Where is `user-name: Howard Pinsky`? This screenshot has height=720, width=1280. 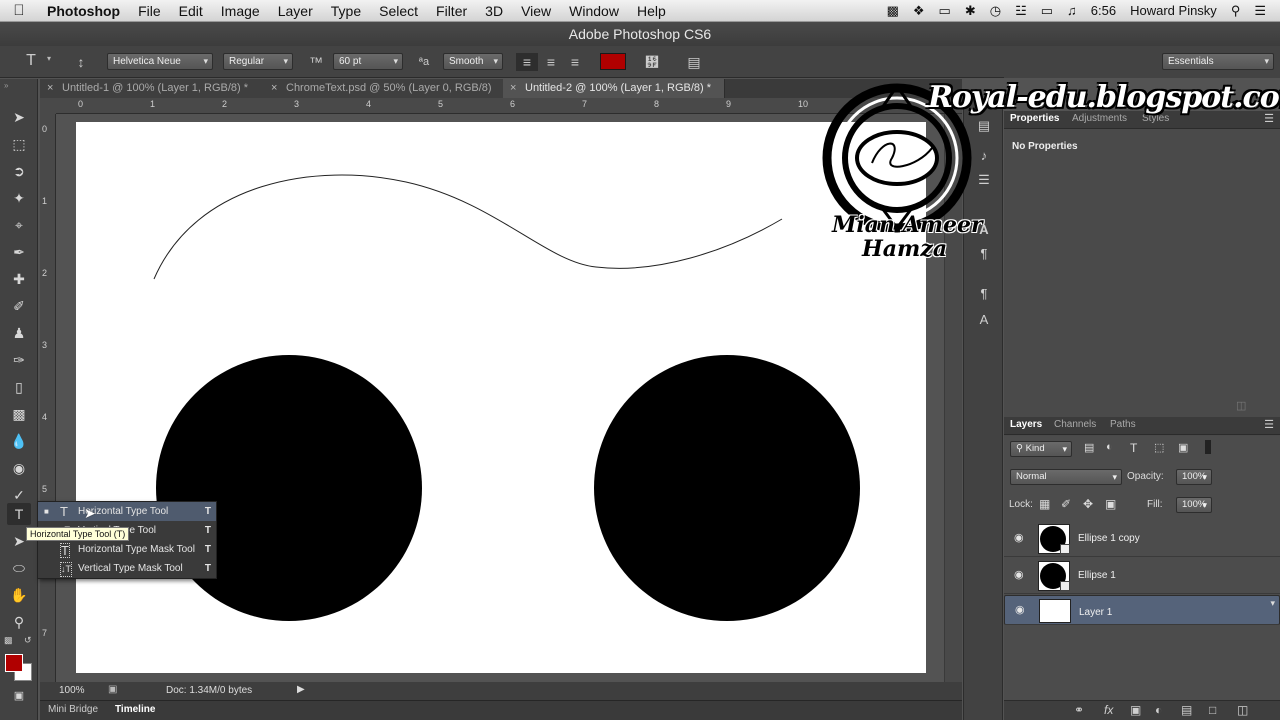
user-name: Howard Pinsky is located at coordinates (1173, 10).